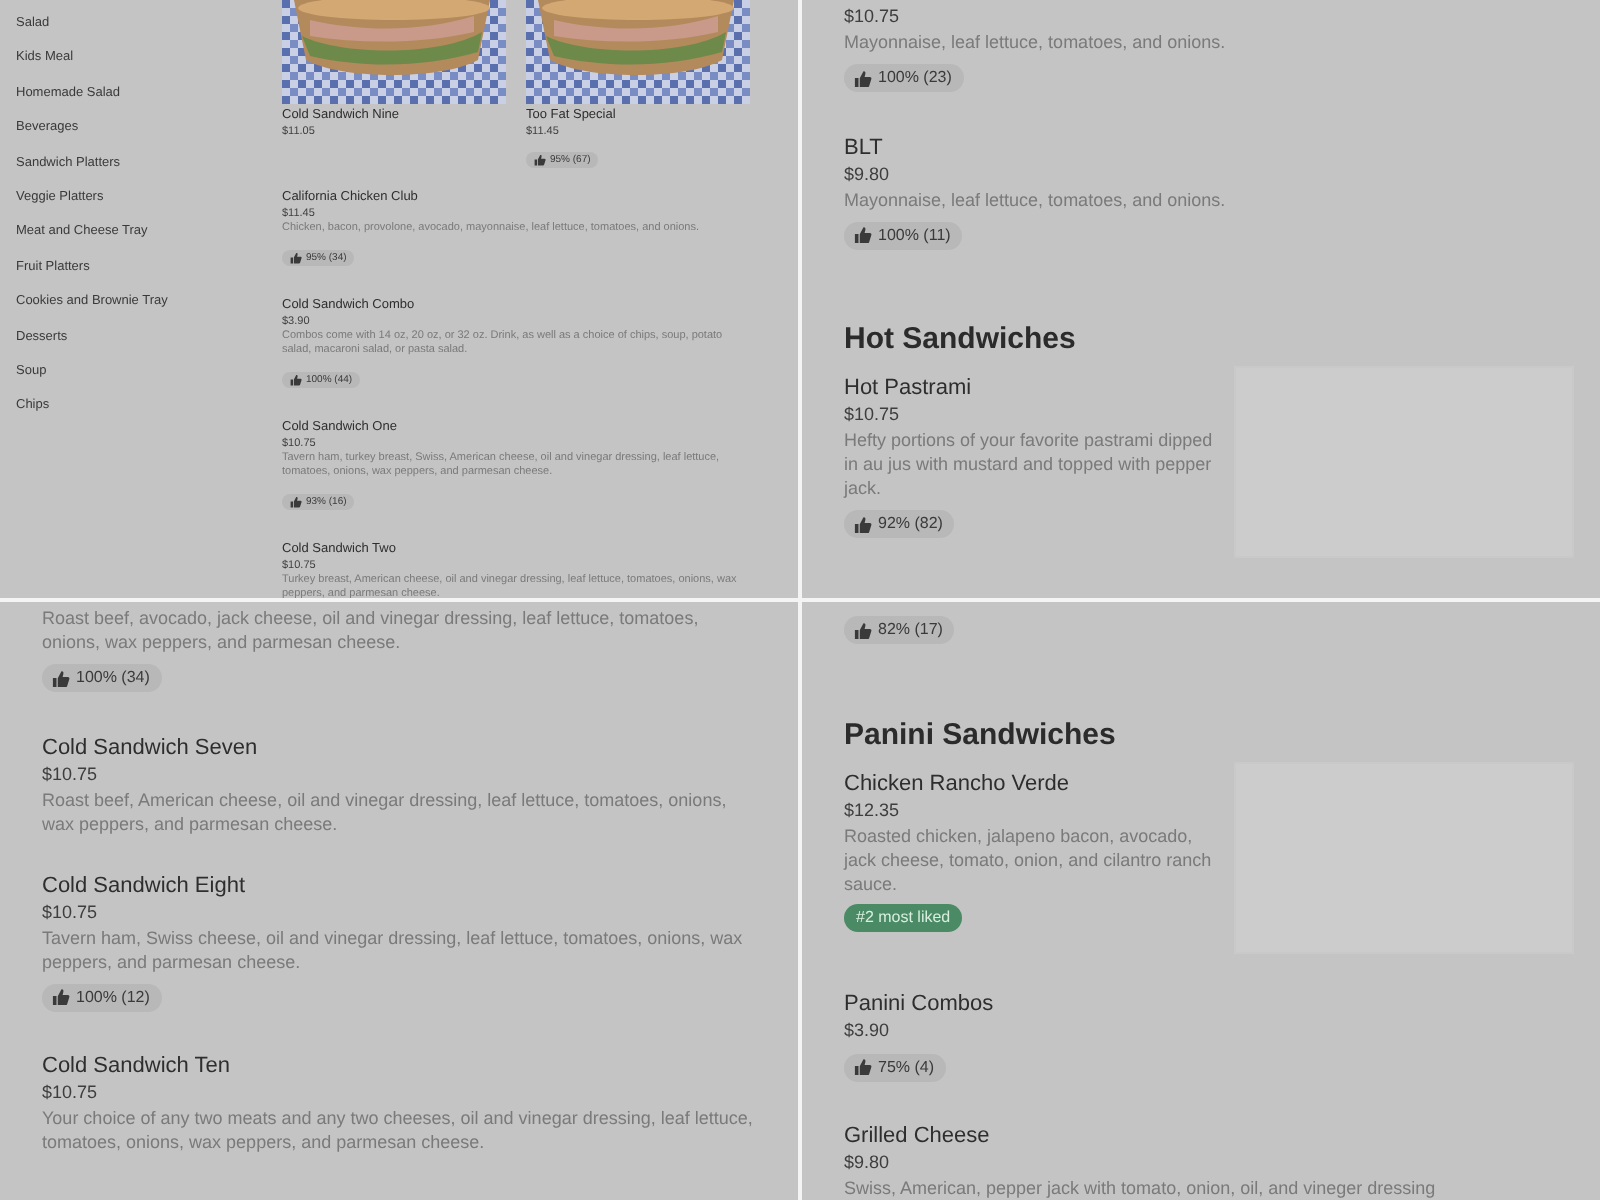 The height and width of the screenshot is (1200, 1600). What do you see at coordinates (868, 1030) in the screenshot?
I see `item-price: $3.90` at bounding box center [868, 1030].